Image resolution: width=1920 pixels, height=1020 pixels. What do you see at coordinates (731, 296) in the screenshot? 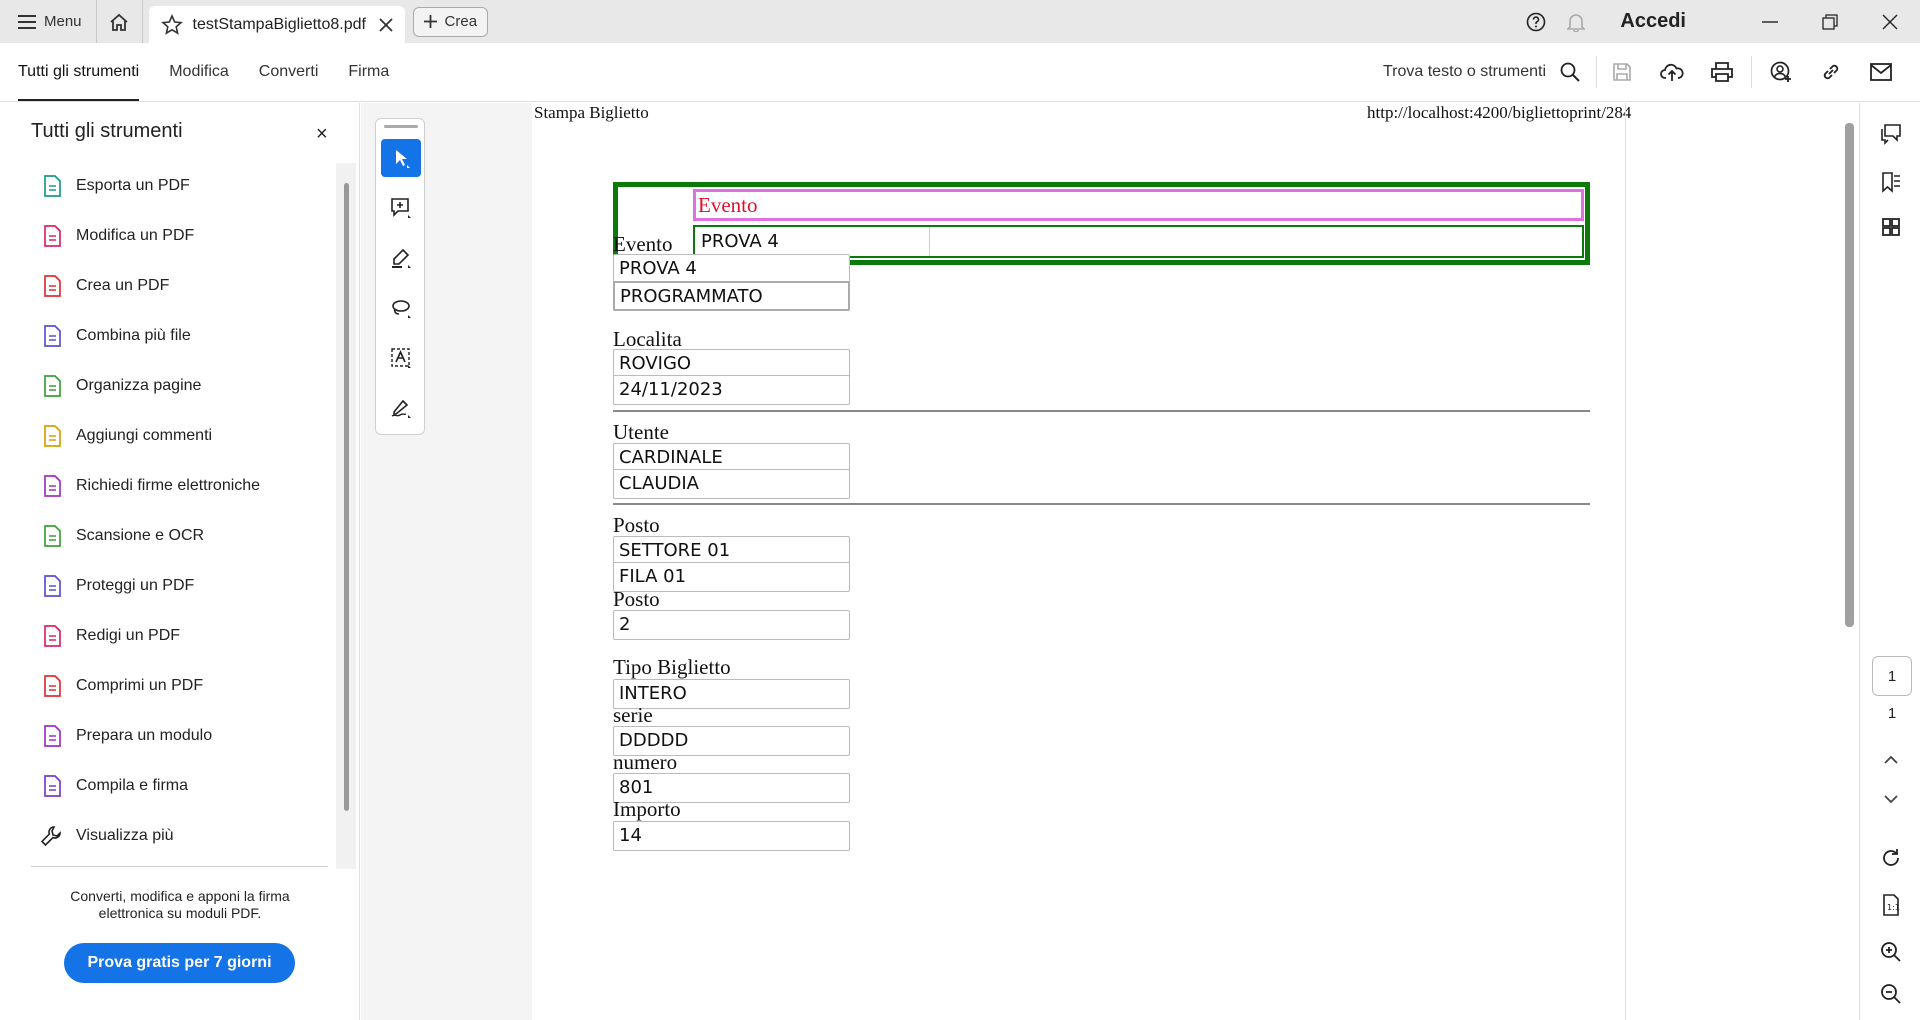
I see `stato-field: PROGRAMMATO` at bounding box center [731, 296].